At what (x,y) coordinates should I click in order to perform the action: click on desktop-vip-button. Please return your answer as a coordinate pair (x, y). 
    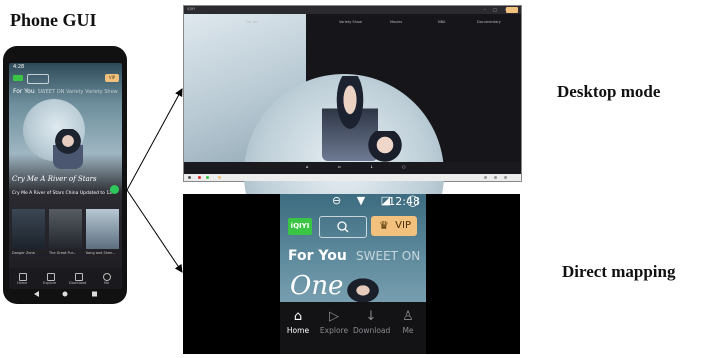
    Looking at the image, I should click on (512, 10).